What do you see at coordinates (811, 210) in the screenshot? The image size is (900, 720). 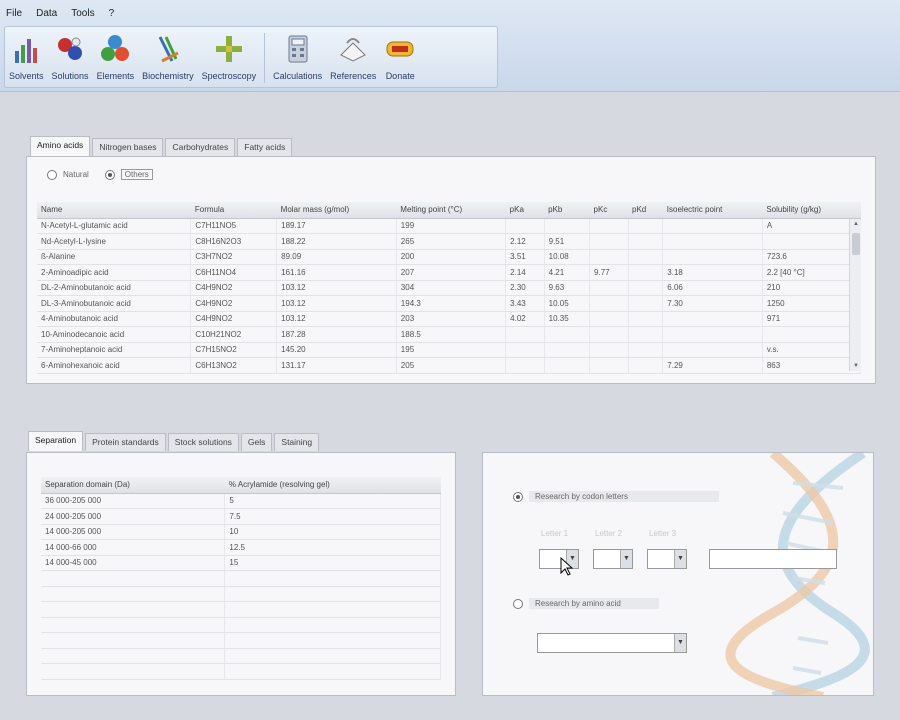 I see `column-header: Solubility (g/kg)` at bounding box center [811, 210].